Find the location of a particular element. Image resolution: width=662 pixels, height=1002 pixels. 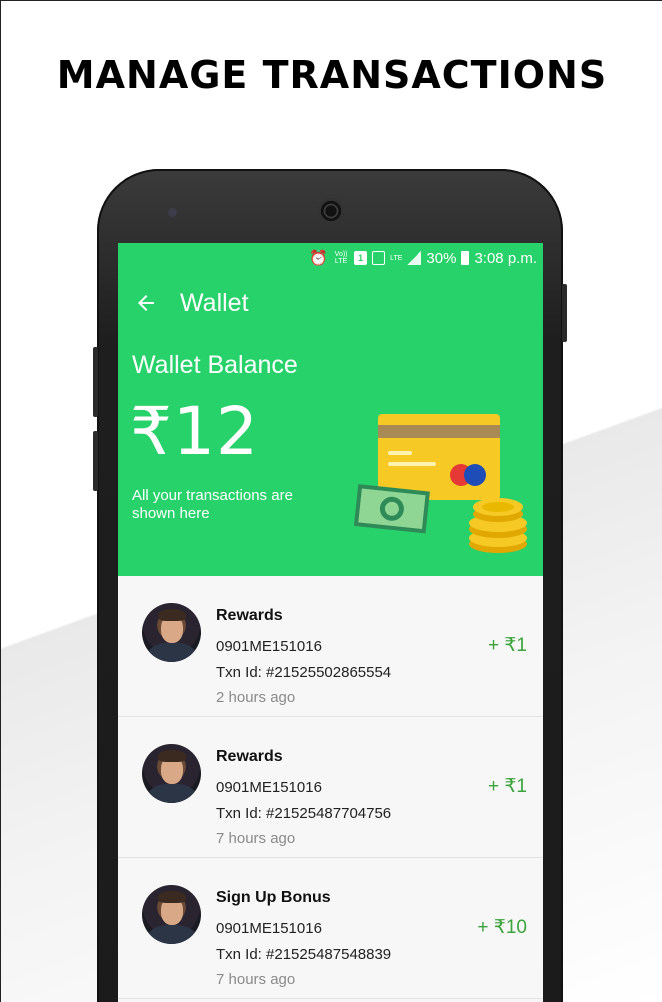

headline: MANAGE TRANSACTIONS is located at coordinates (332, 75).